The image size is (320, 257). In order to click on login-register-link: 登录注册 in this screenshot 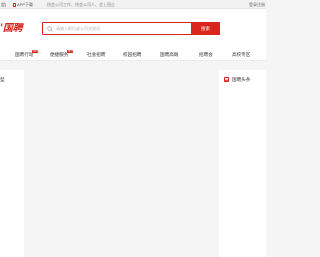, I will do `click(257, 4)`.